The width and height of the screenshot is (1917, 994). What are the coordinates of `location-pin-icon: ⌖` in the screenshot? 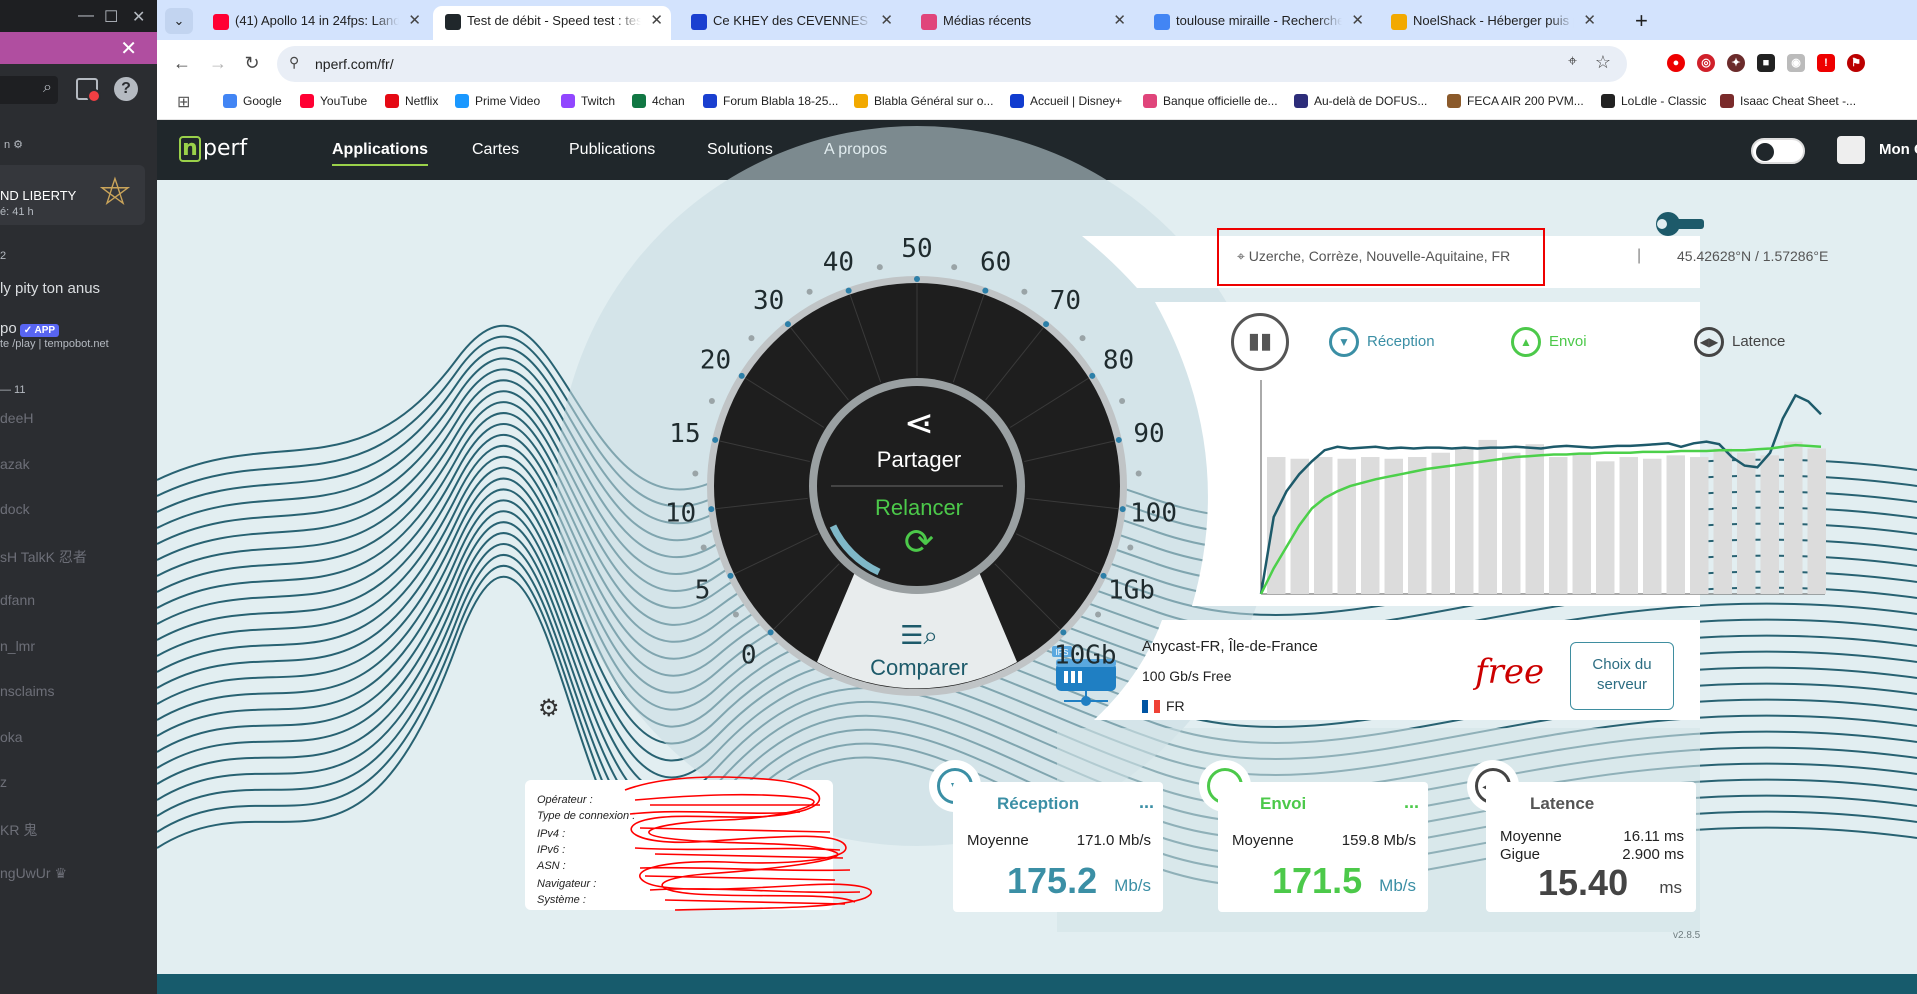 It's located at (1572, 62).